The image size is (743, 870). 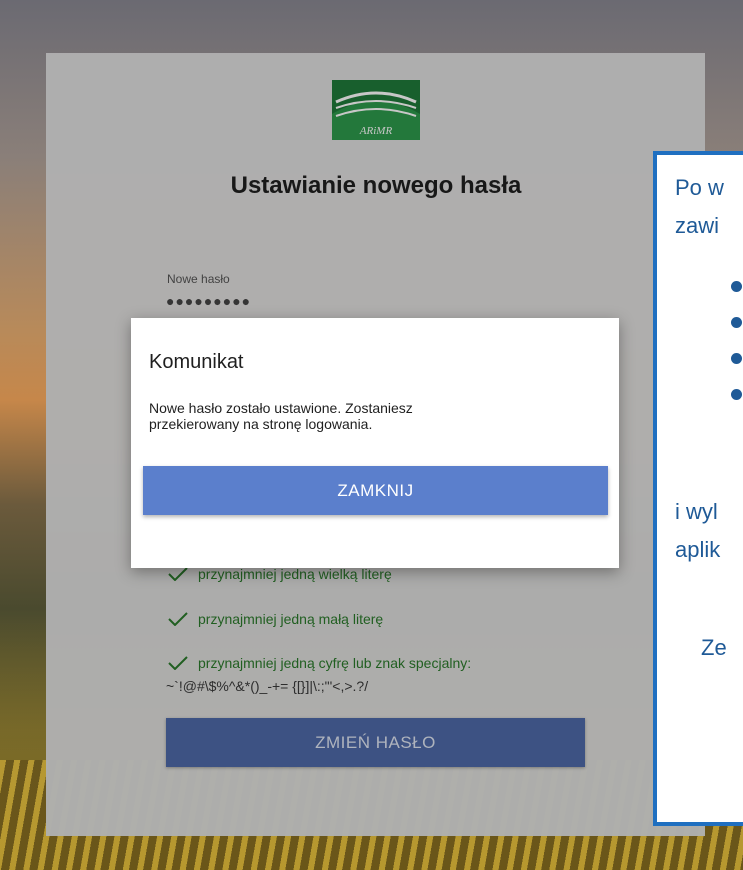 I want to click on callout-line: Po w, so click(x=699, y=187).